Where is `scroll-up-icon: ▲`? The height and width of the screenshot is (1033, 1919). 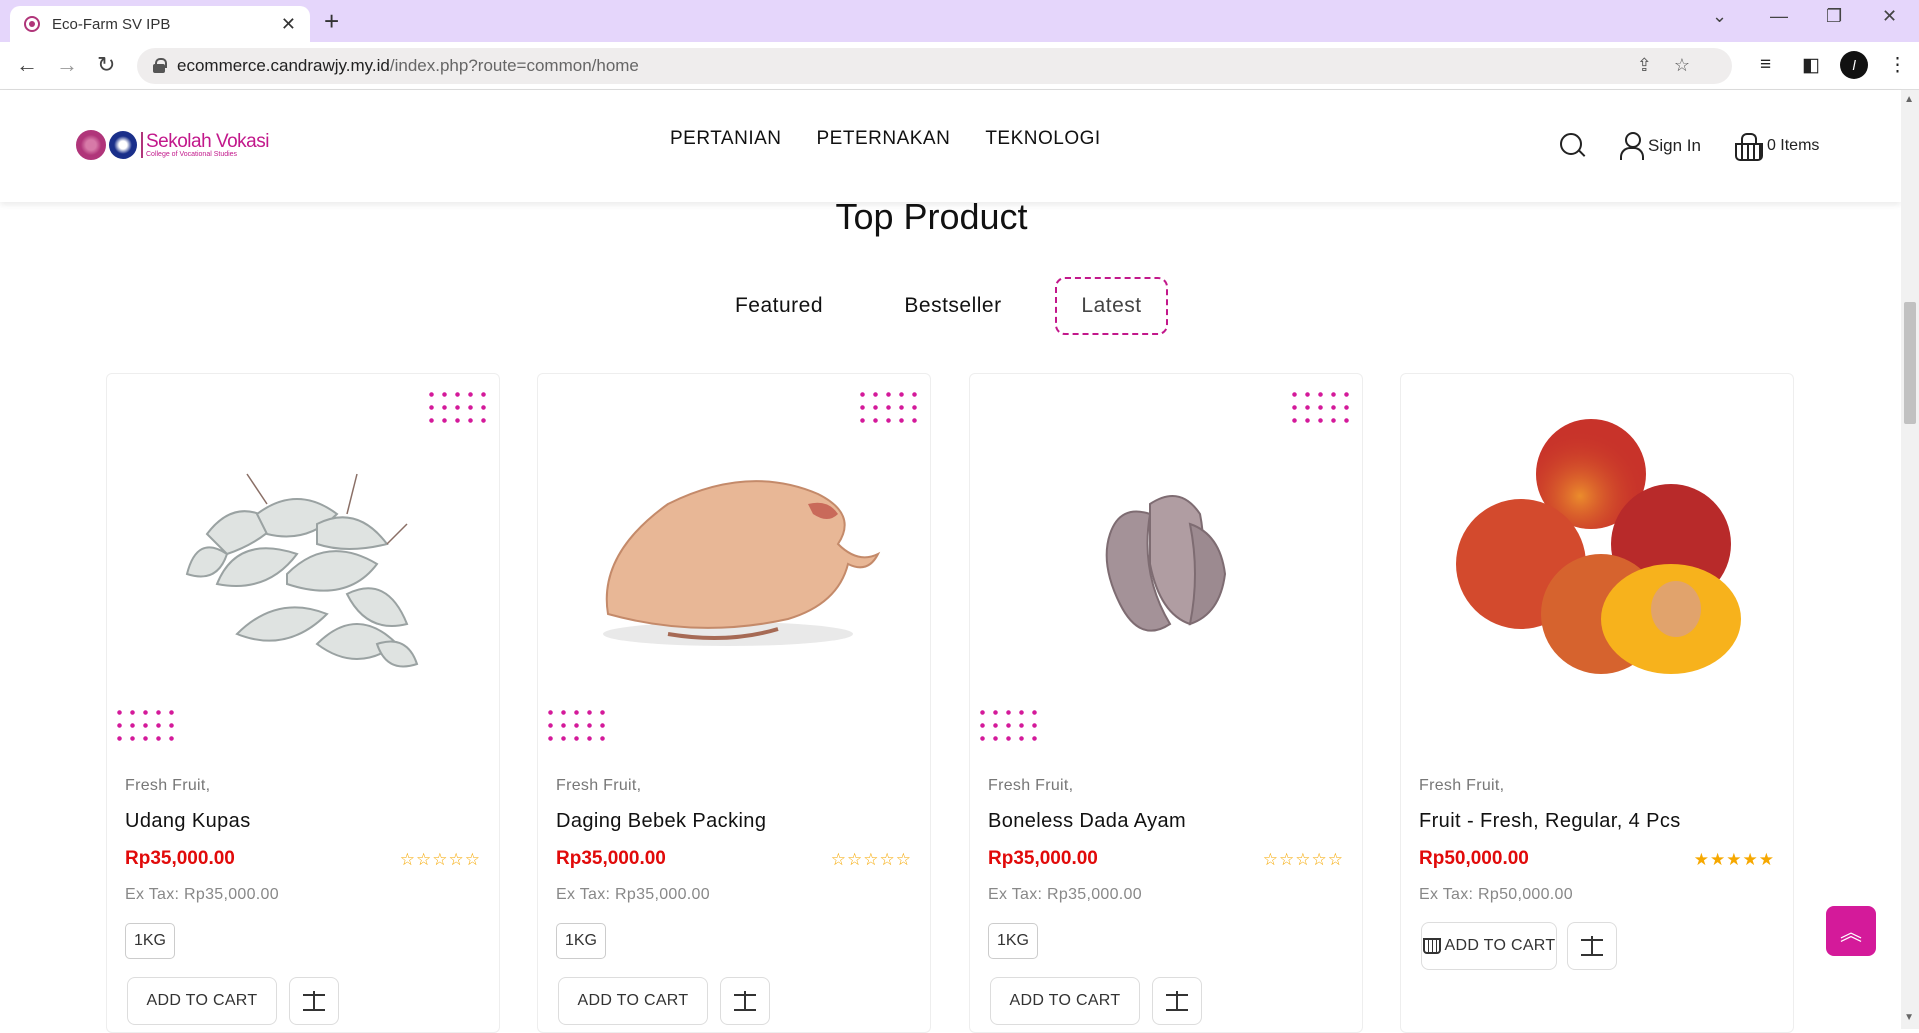
scroll-up-icon: ▲ is located at coordinates (1909, 99).